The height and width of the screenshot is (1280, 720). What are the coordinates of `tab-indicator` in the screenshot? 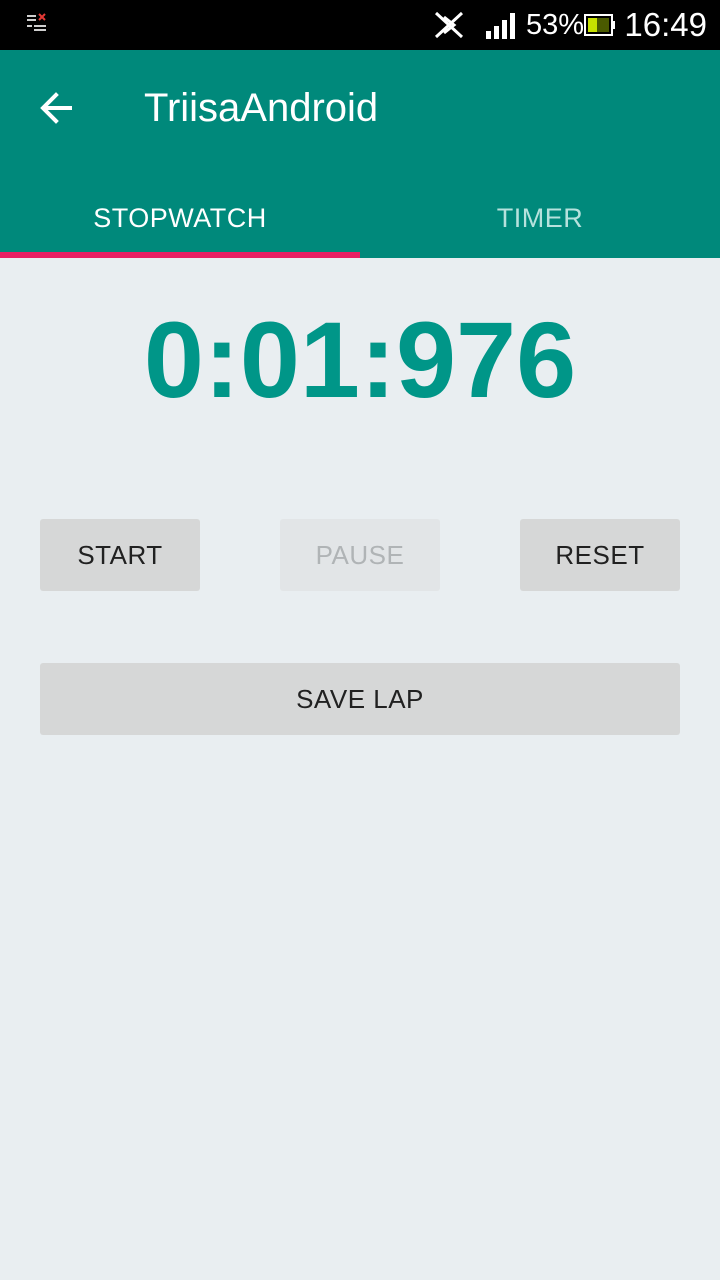 It's located at (180, 255).